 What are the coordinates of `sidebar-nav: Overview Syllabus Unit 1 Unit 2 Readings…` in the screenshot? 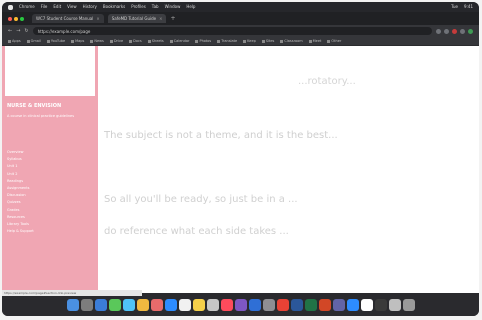 It's located at (50, 192).